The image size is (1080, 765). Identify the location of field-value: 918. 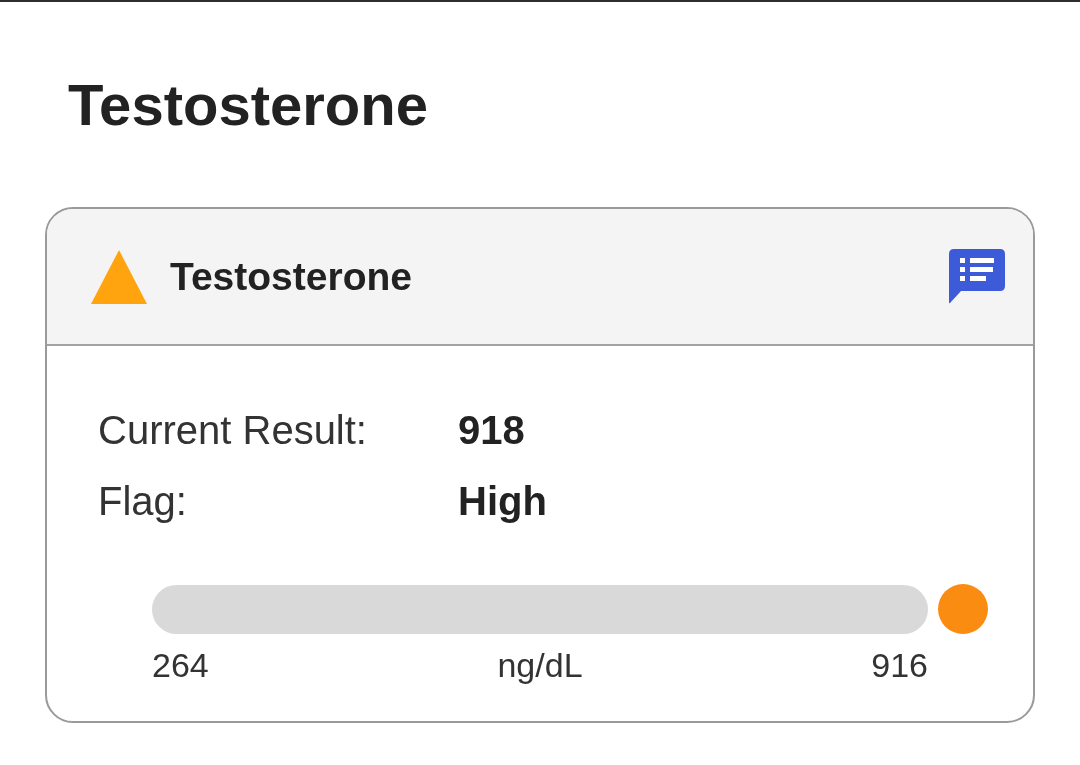
(491, 430).